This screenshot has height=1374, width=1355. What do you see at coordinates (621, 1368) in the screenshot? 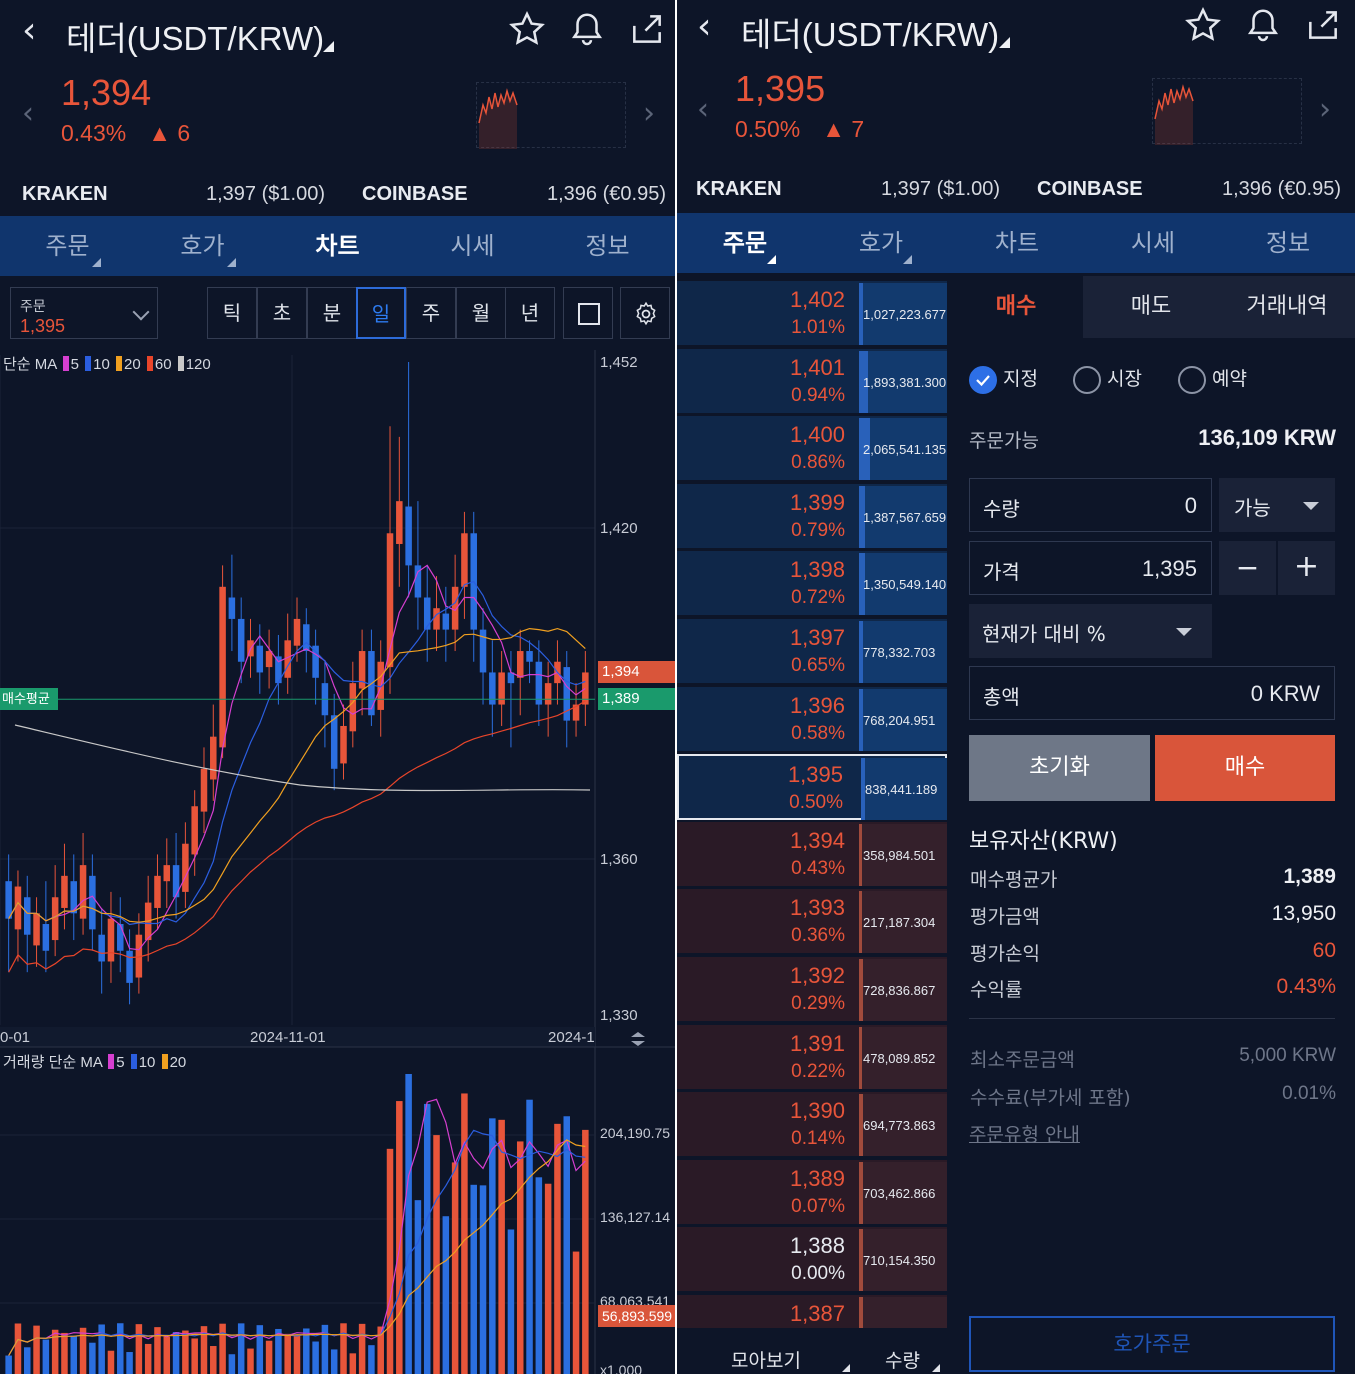
I see `volume-axis-label: x1,000` at bounding box center [621, 1368].